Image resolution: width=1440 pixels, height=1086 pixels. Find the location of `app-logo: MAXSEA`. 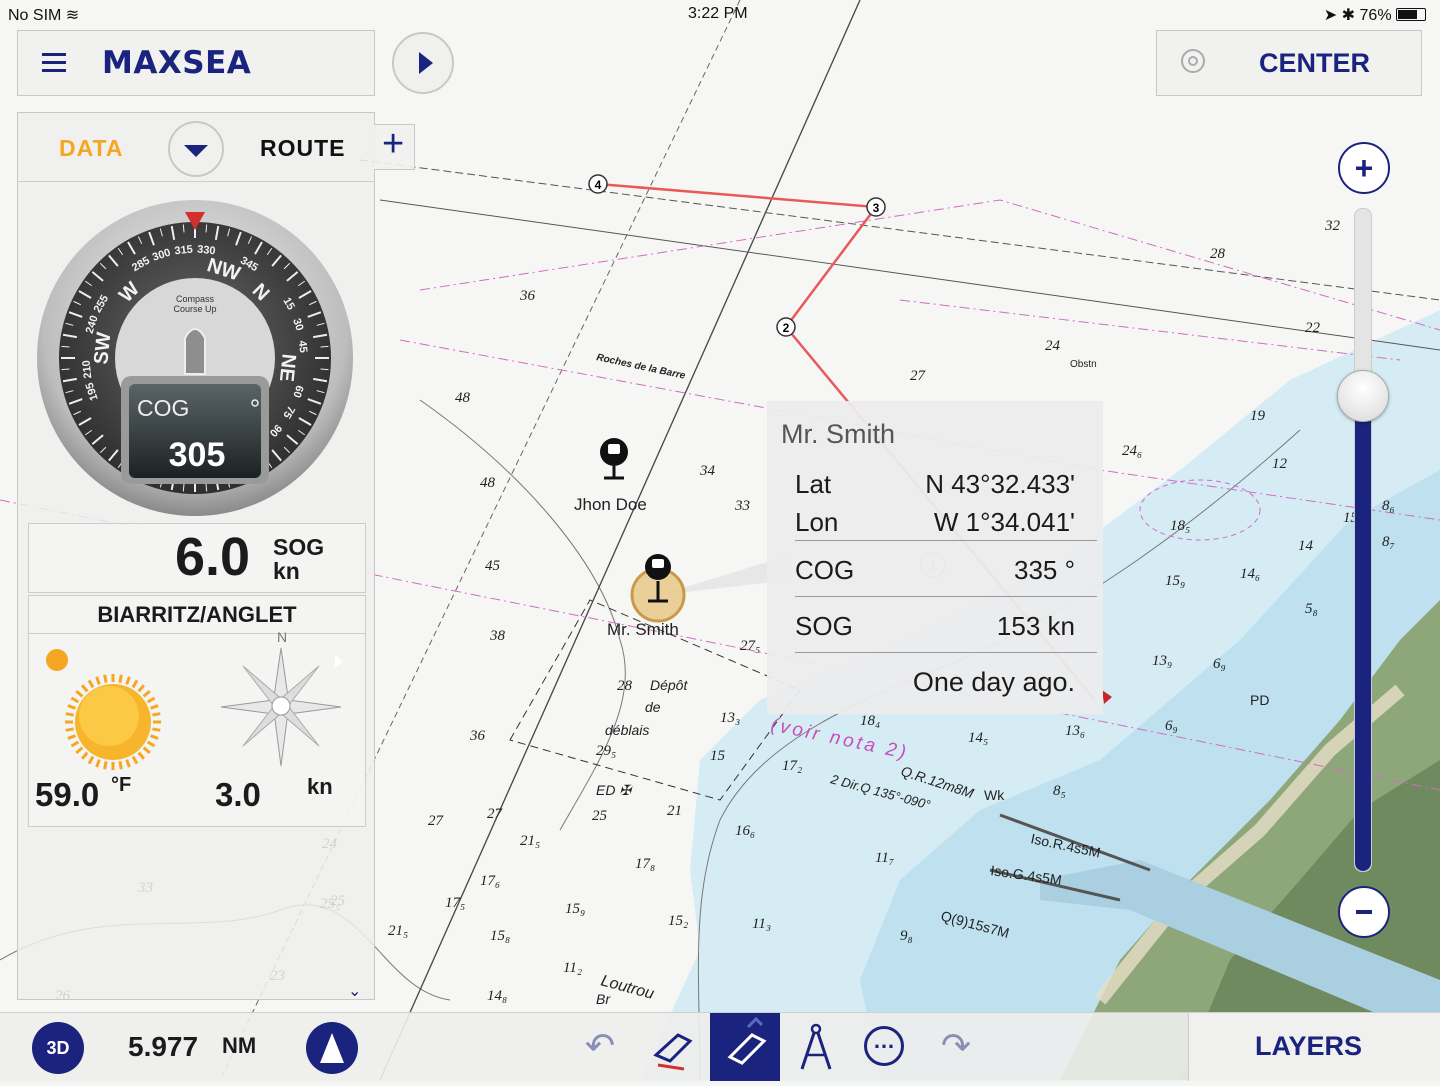

app-logo: MAXSEA is located at coordinates (177, 63).